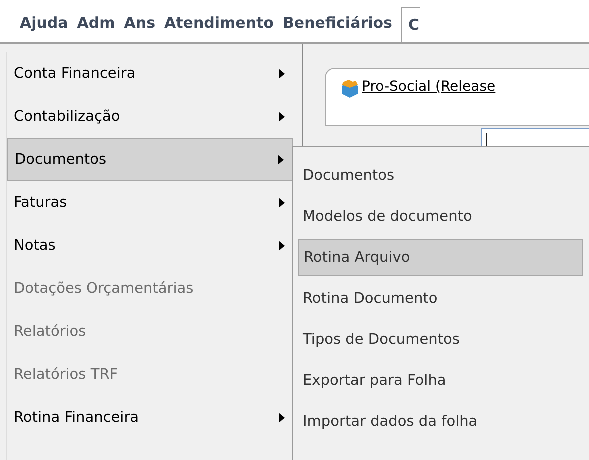  I want to click on submenu-item: Rotina Documento, so click(440, 298).